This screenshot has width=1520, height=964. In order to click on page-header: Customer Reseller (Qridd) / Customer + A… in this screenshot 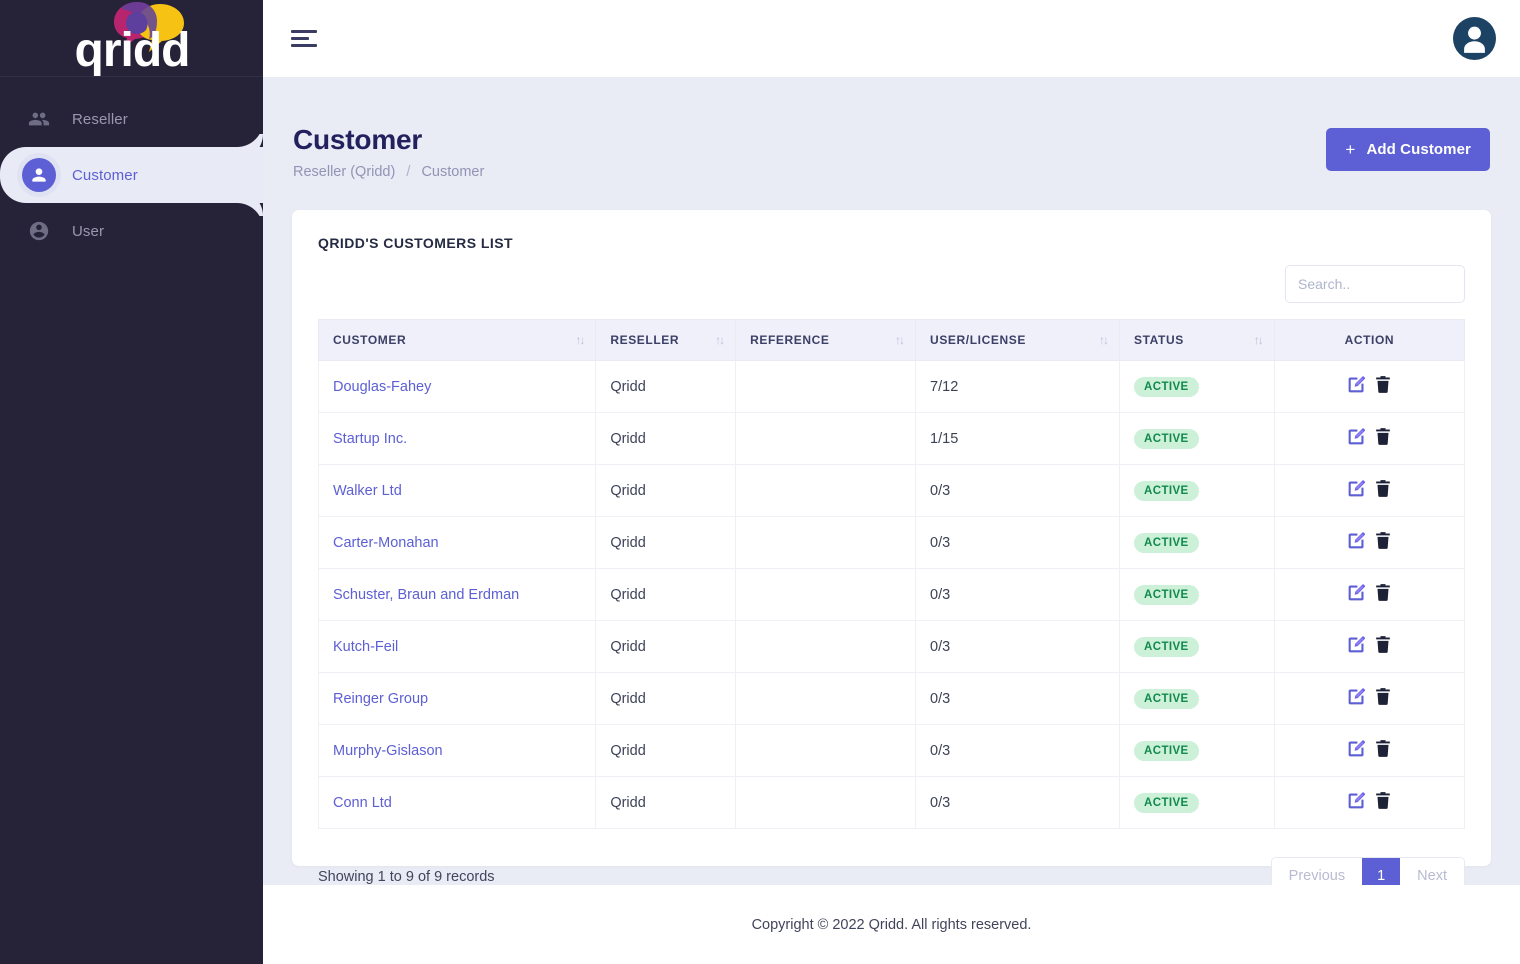, I will do `click(891, 152)`.